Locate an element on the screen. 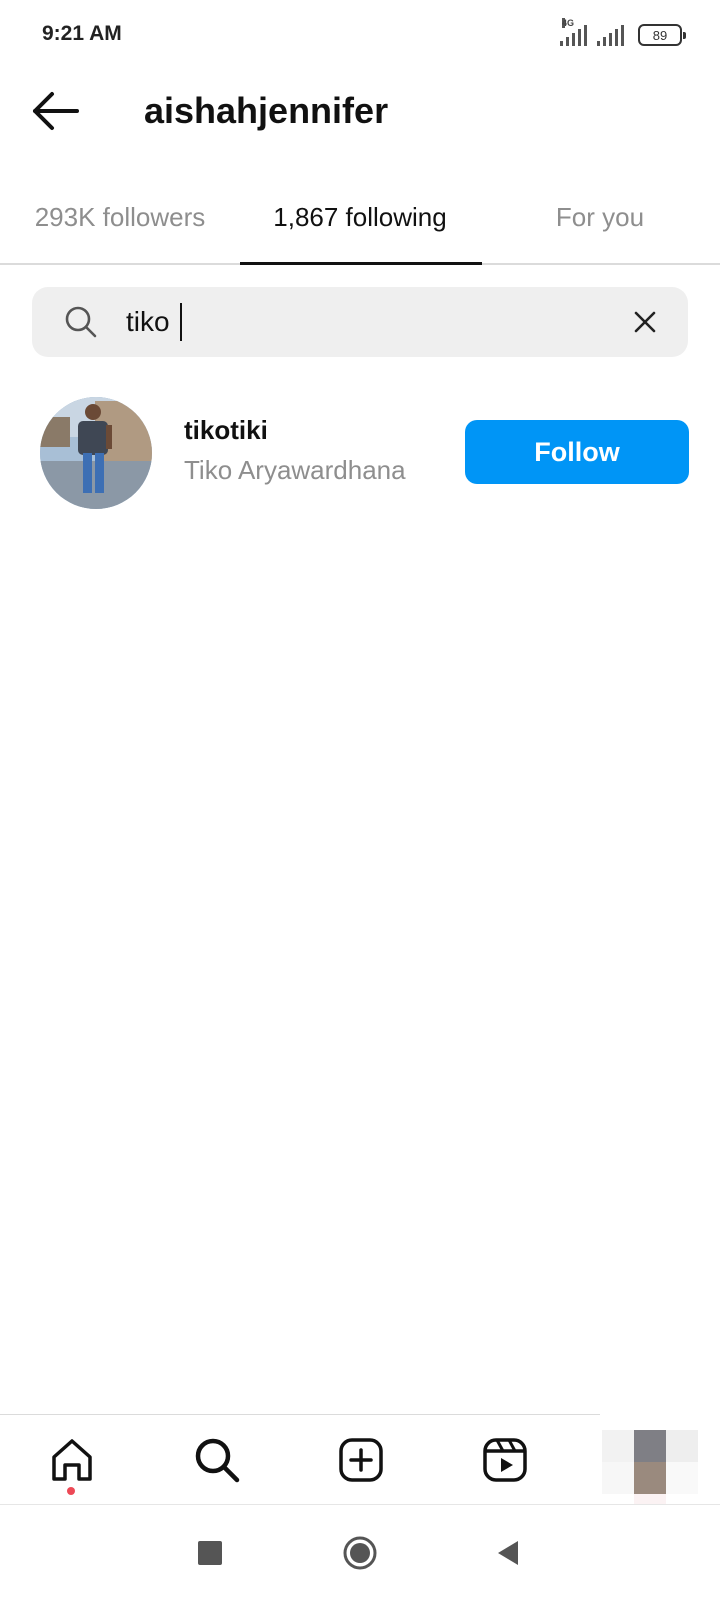 The image size is (720, 1600). triangle-back-icon is located at coordinates (508, 1553).